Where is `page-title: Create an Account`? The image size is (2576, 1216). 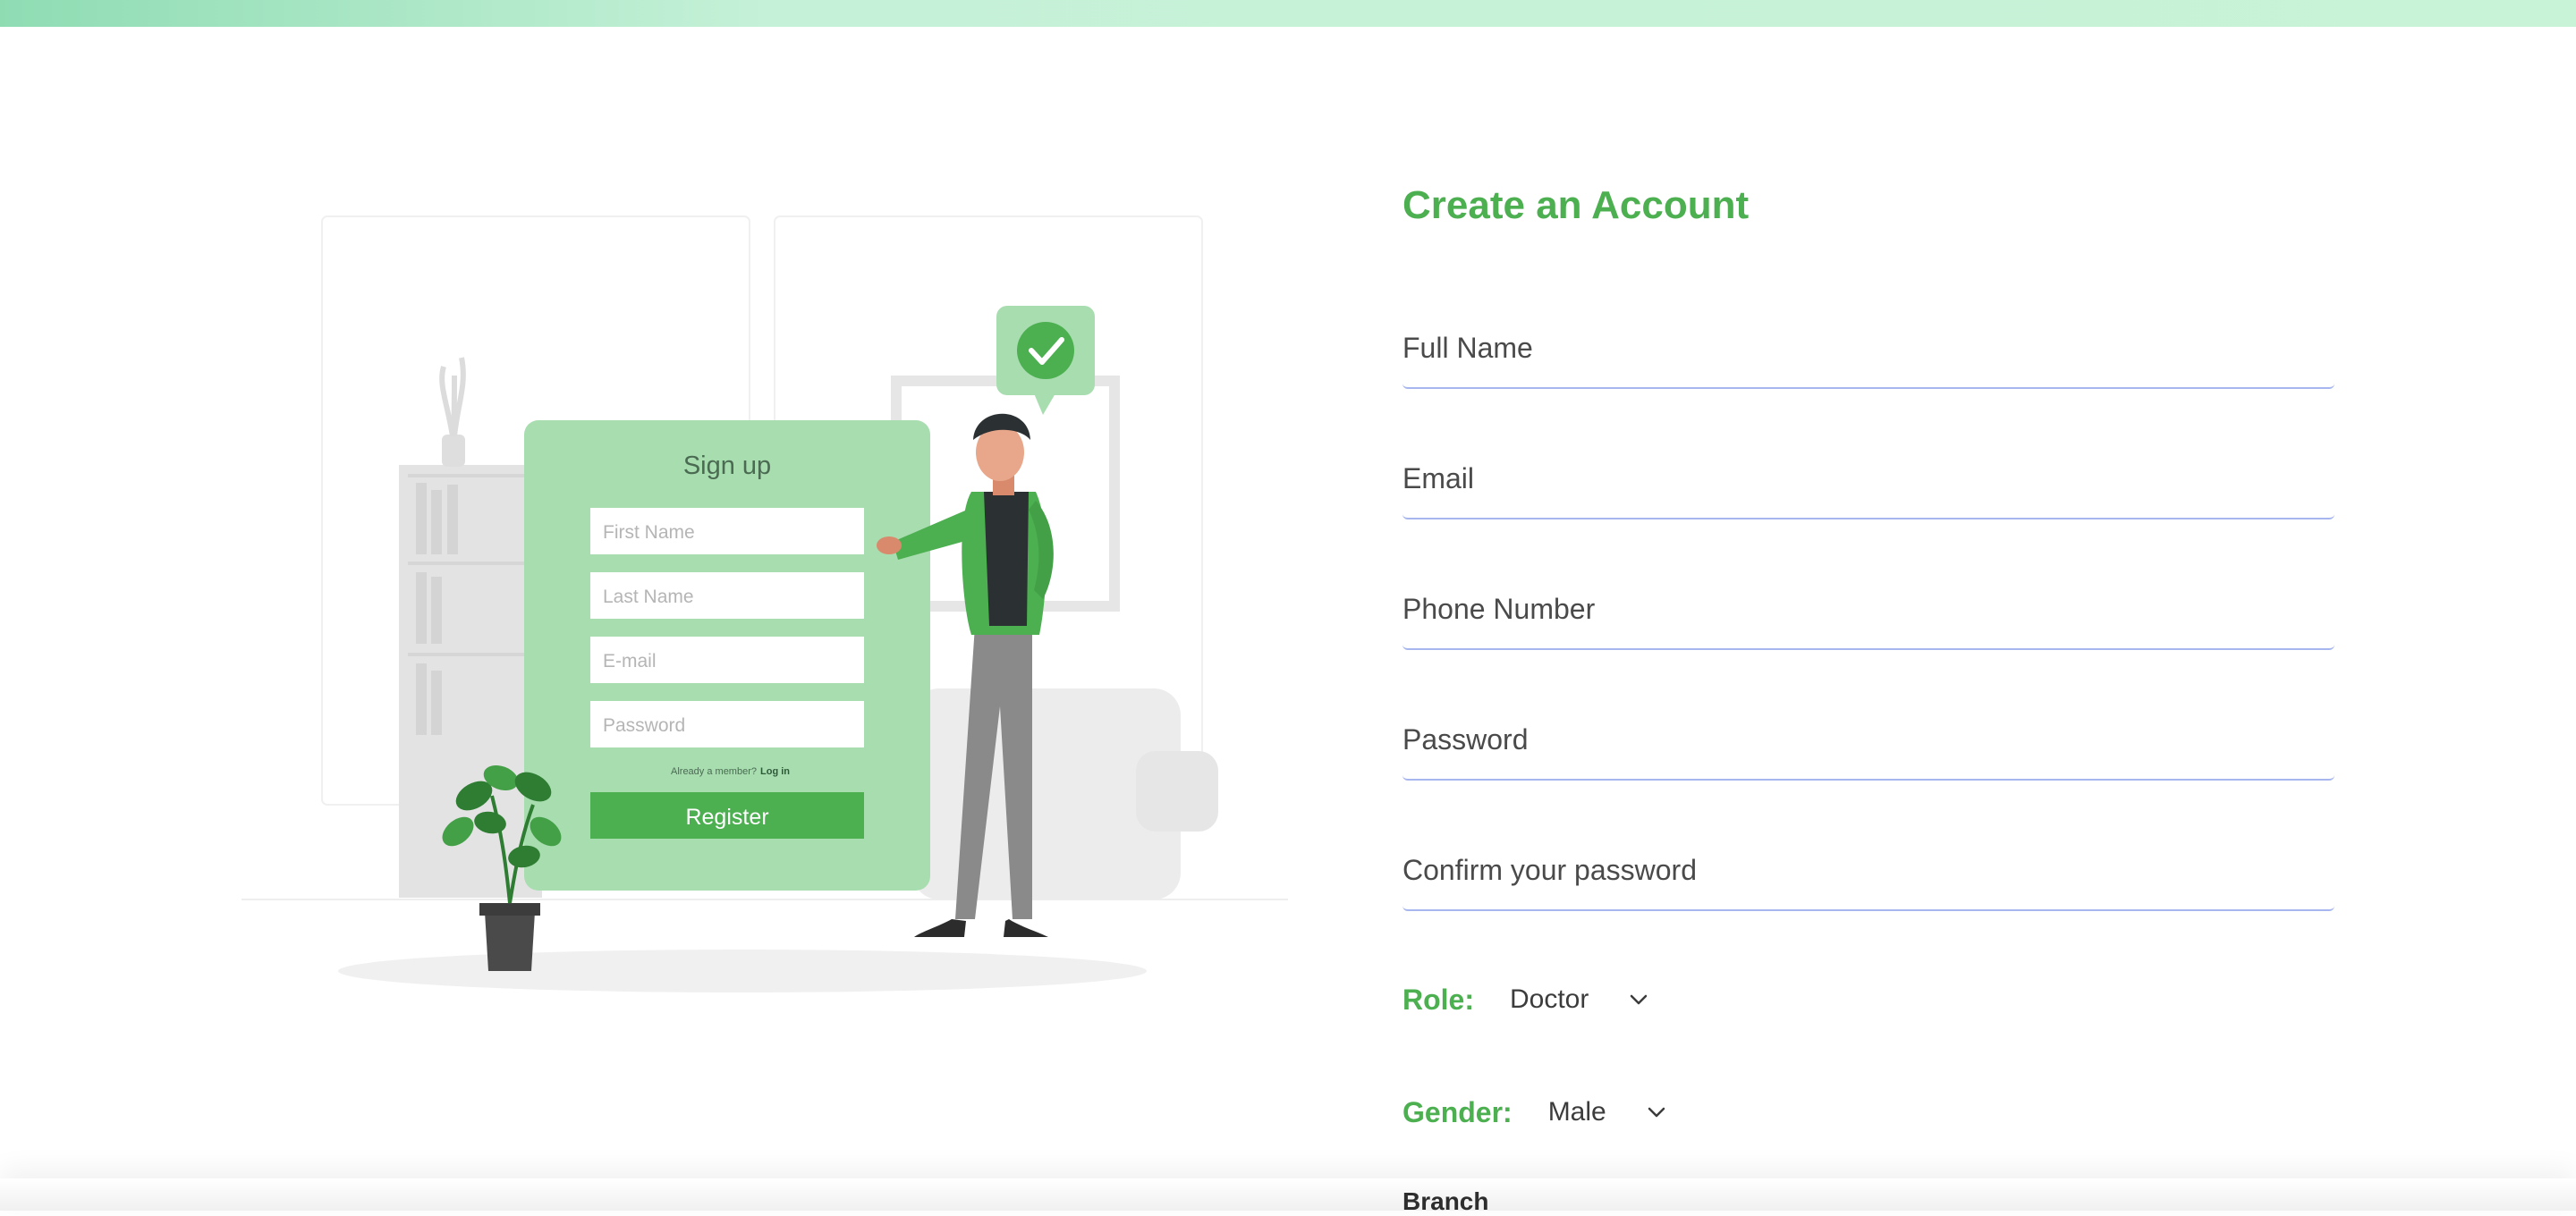 page-title: Create an Account is located at coordinates (1576, 205).